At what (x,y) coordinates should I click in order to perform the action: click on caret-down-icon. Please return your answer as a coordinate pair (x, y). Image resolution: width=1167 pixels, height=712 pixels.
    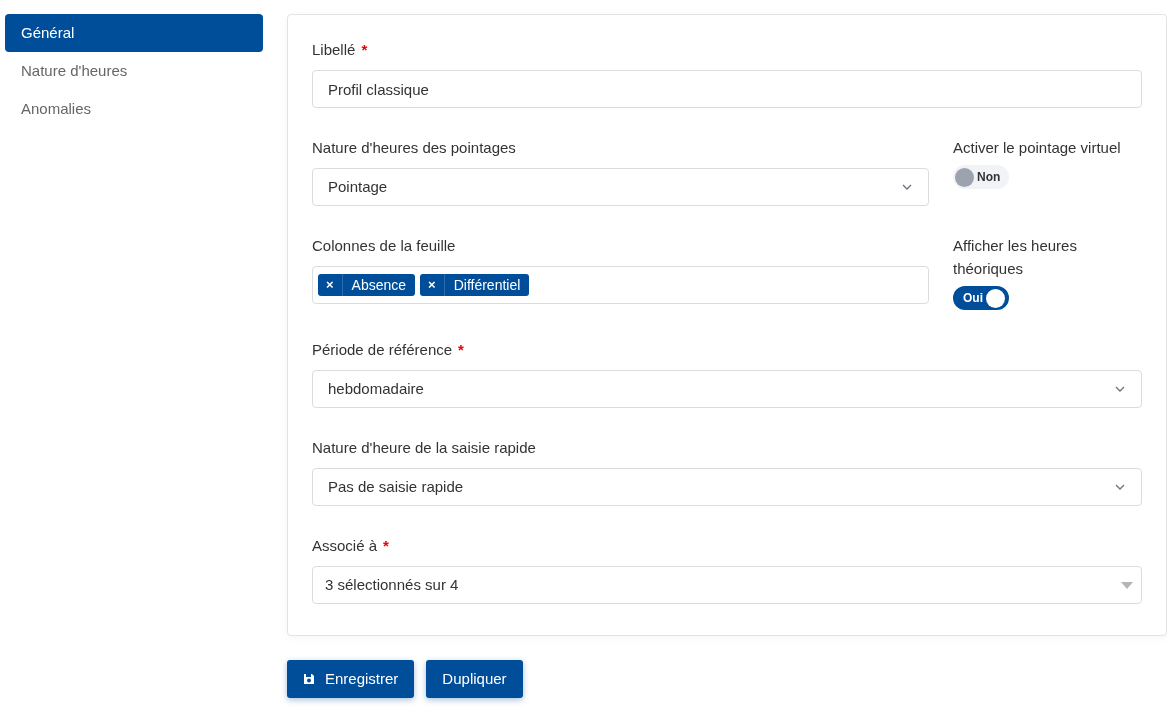
    Looking at the image, I should click on (1127, 585).